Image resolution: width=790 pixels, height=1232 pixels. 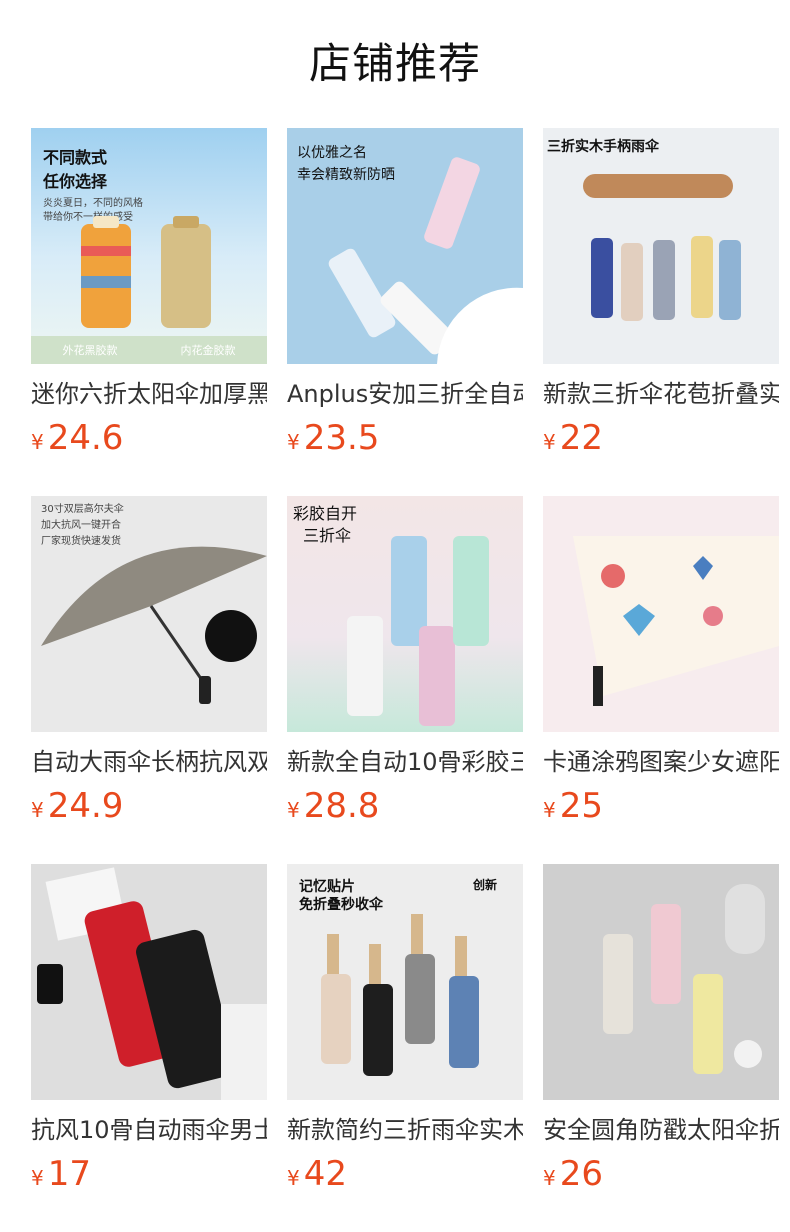 What do you see at coordinates (149, 1130) in the screenshot?
I see `product-name: 抗风10骨自动雨伞男士商务` at bounding box center [149, 1130].